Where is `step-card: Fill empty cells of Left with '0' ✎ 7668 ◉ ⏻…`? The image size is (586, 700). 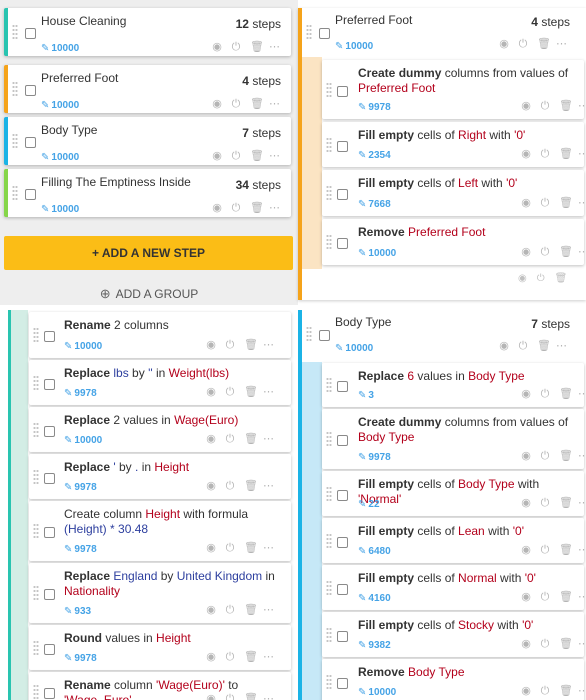 step-card: Fill empty cells of Left with '0' ✎ 7668 ◉ ⏻… is located at coordinates (454, 193).